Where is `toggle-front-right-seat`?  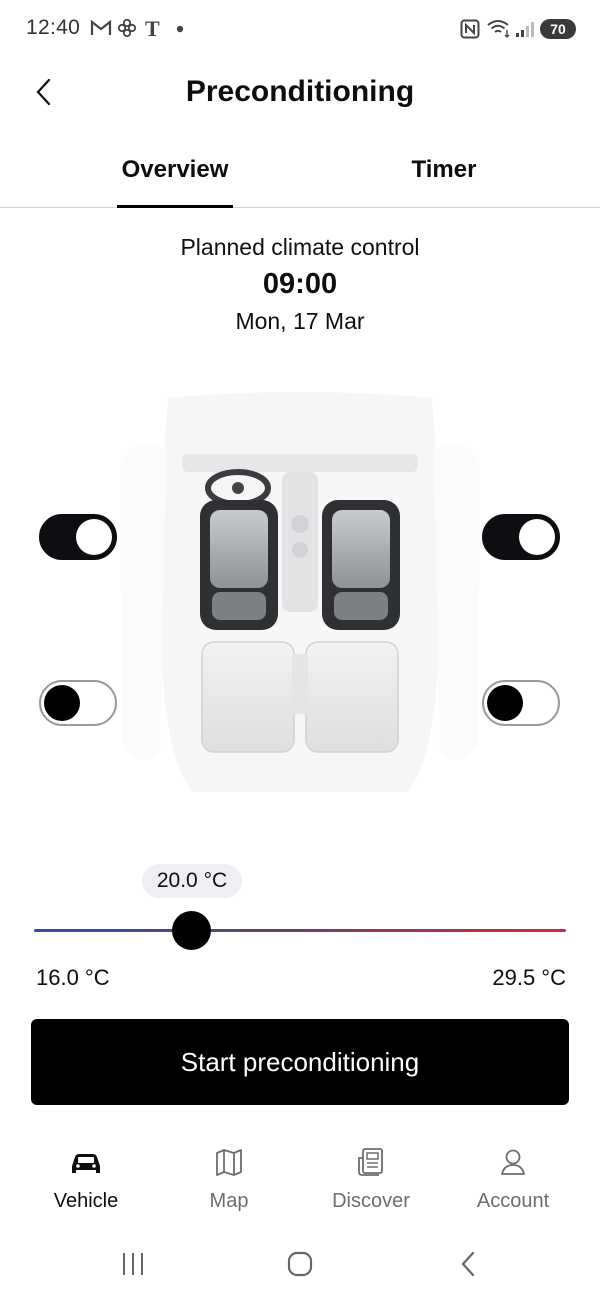
toggle-front-right-seat is located at coordinates (521, 537).